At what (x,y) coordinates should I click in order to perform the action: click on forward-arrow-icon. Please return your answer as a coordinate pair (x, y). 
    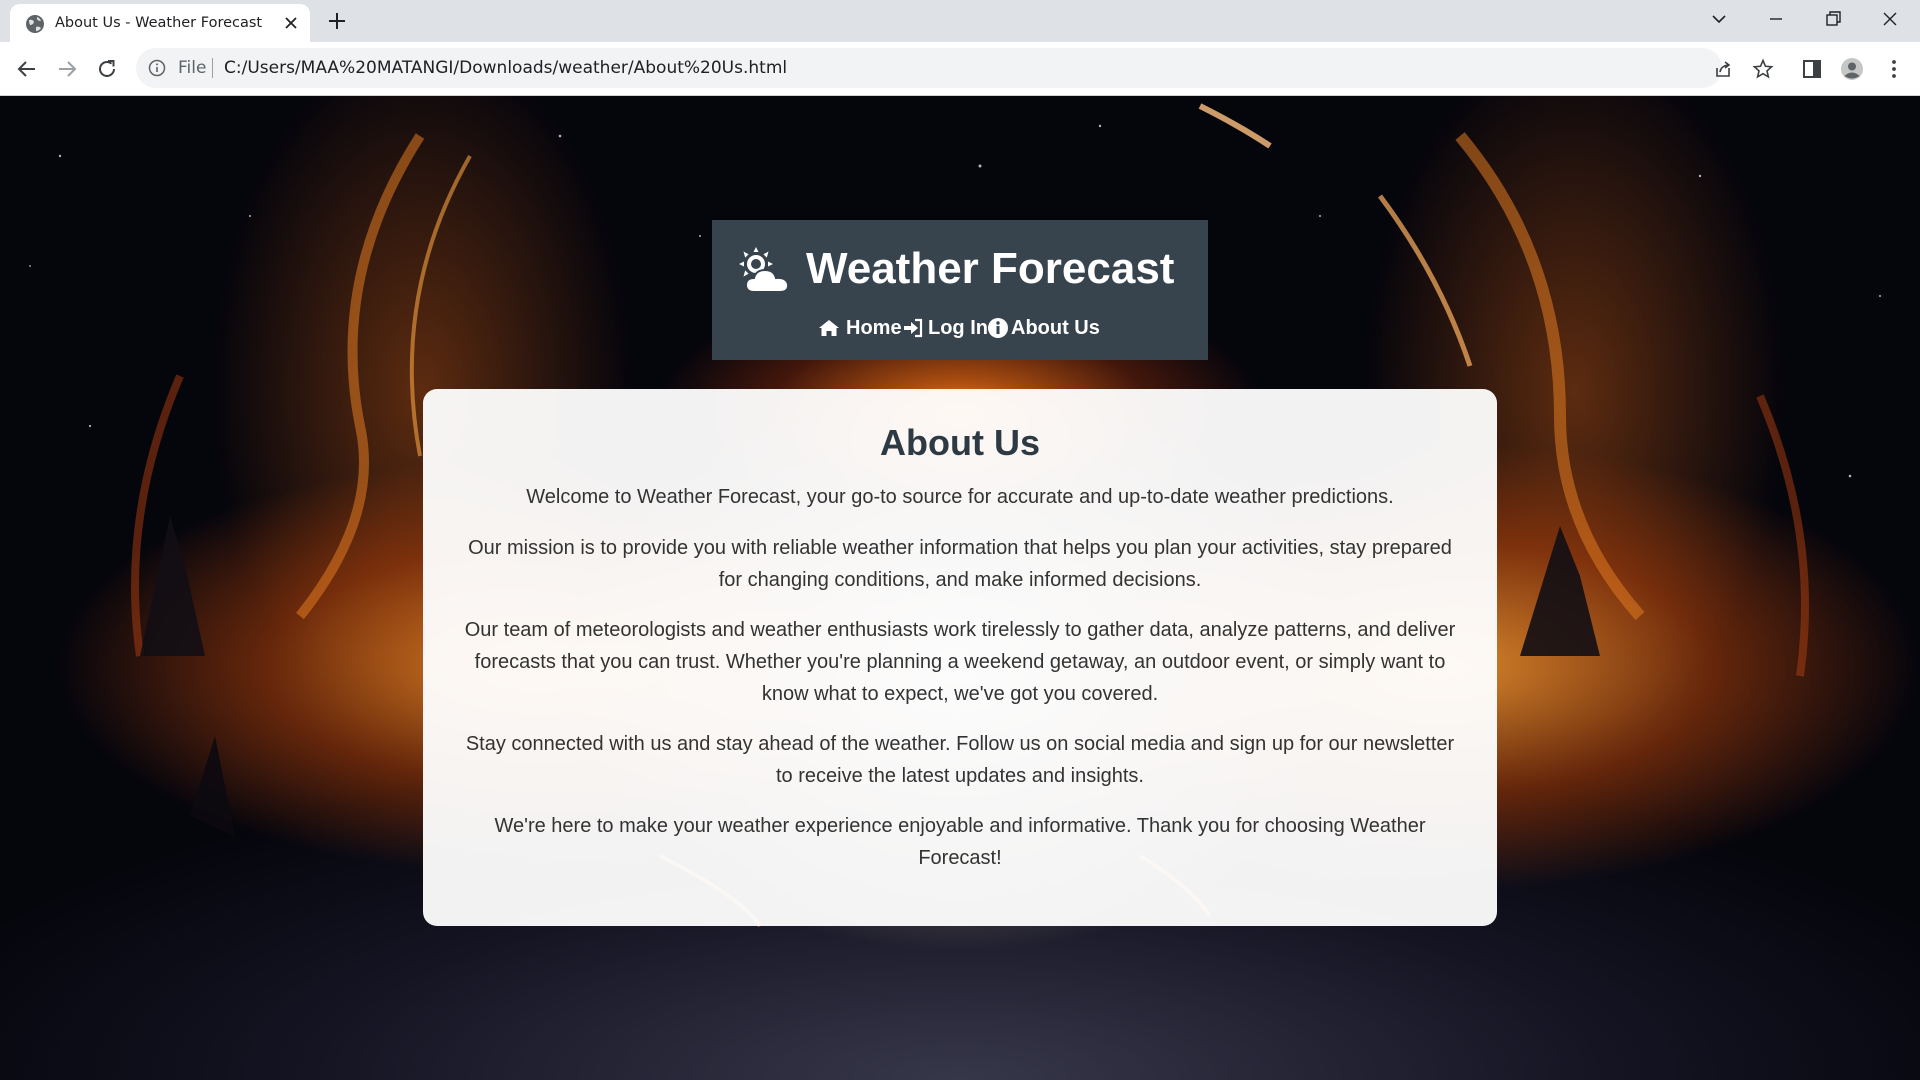
    Looking at the image, I should click on (67, 69).